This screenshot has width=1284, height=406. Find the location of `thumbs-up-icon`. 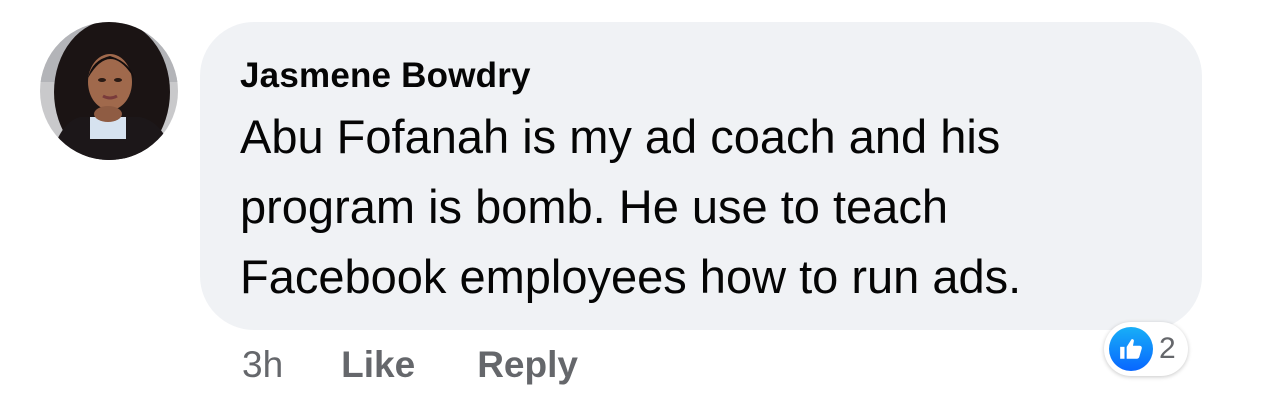

thumbs-up-icon is located at coordinates (1131, 349).